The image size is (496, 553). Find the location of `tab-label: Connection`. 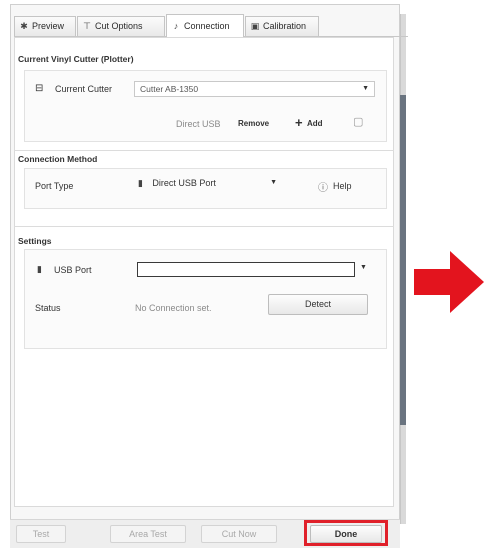

tab-label: Connection is located at coordinates (207, 25).